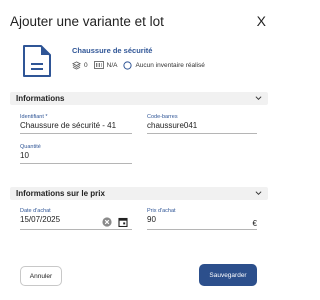 This screenshot has height=300, width=320. Describe the element at coordinates (139, 193) in the screenshot. I see `section-price: Informations sur le prix` at that location.